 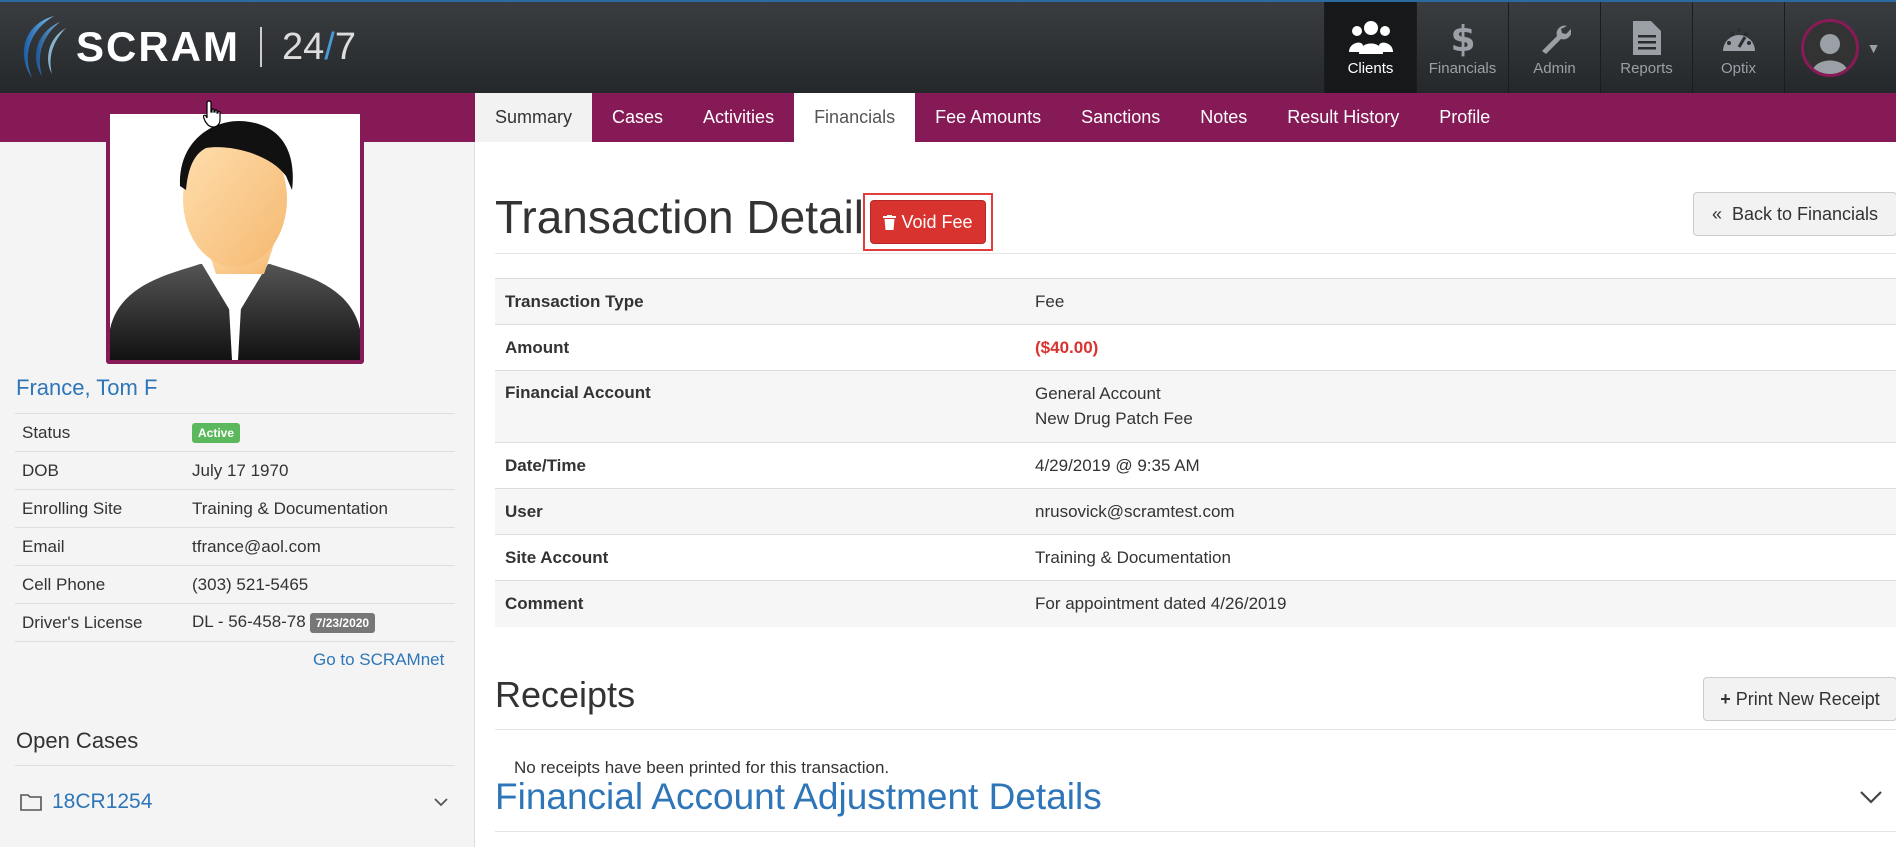 I want to click on print-button-label: Print New Receipt, so click(x=1807, y=698).